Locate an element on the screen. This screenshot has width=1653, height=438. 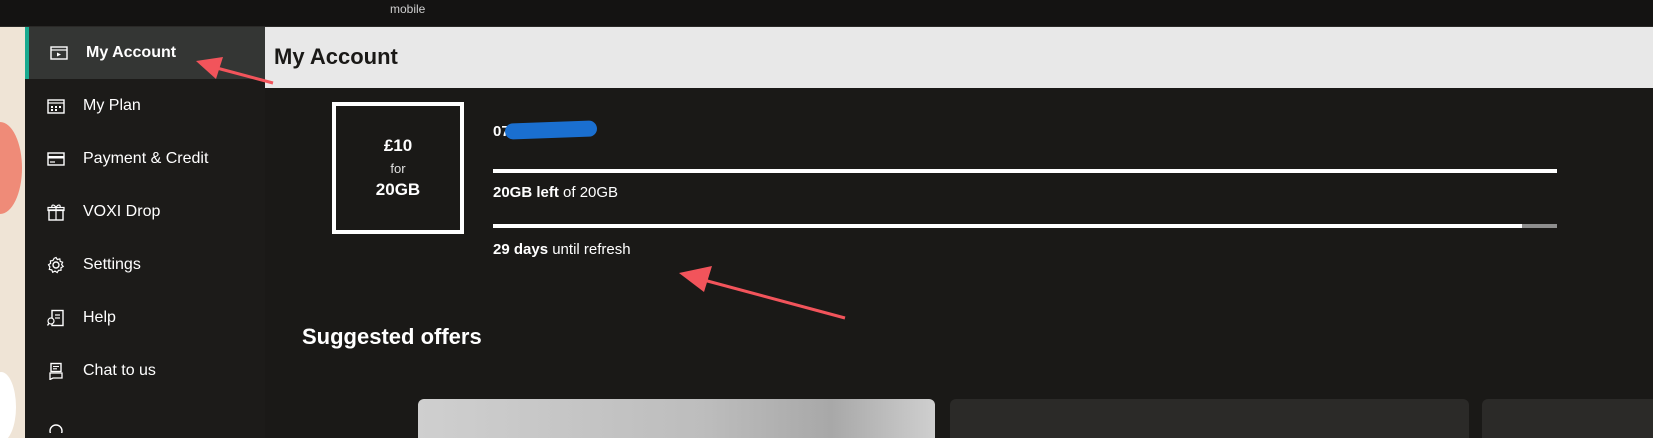
sidebar-item-payment-credit: Payment & Credit is located at coordinates (145, 159).